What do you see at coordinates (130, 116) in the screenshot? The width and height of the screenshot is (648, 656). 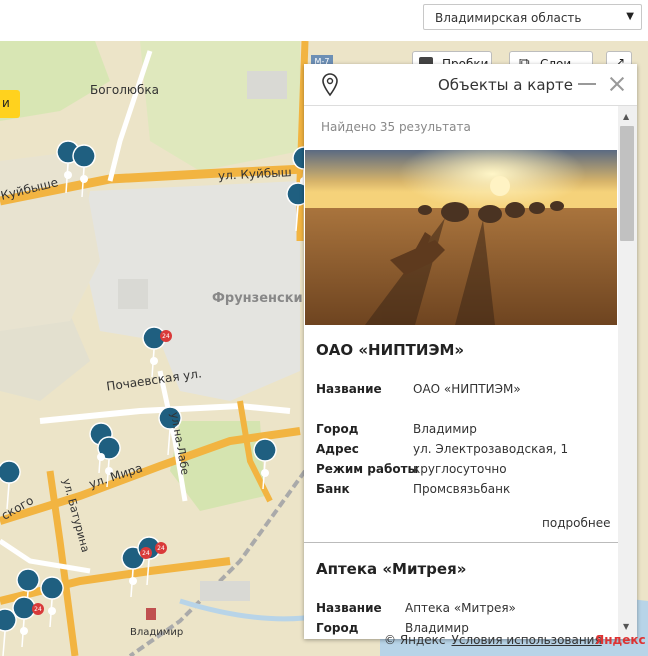 I see `road-minor` at bounding box center [130, 116].